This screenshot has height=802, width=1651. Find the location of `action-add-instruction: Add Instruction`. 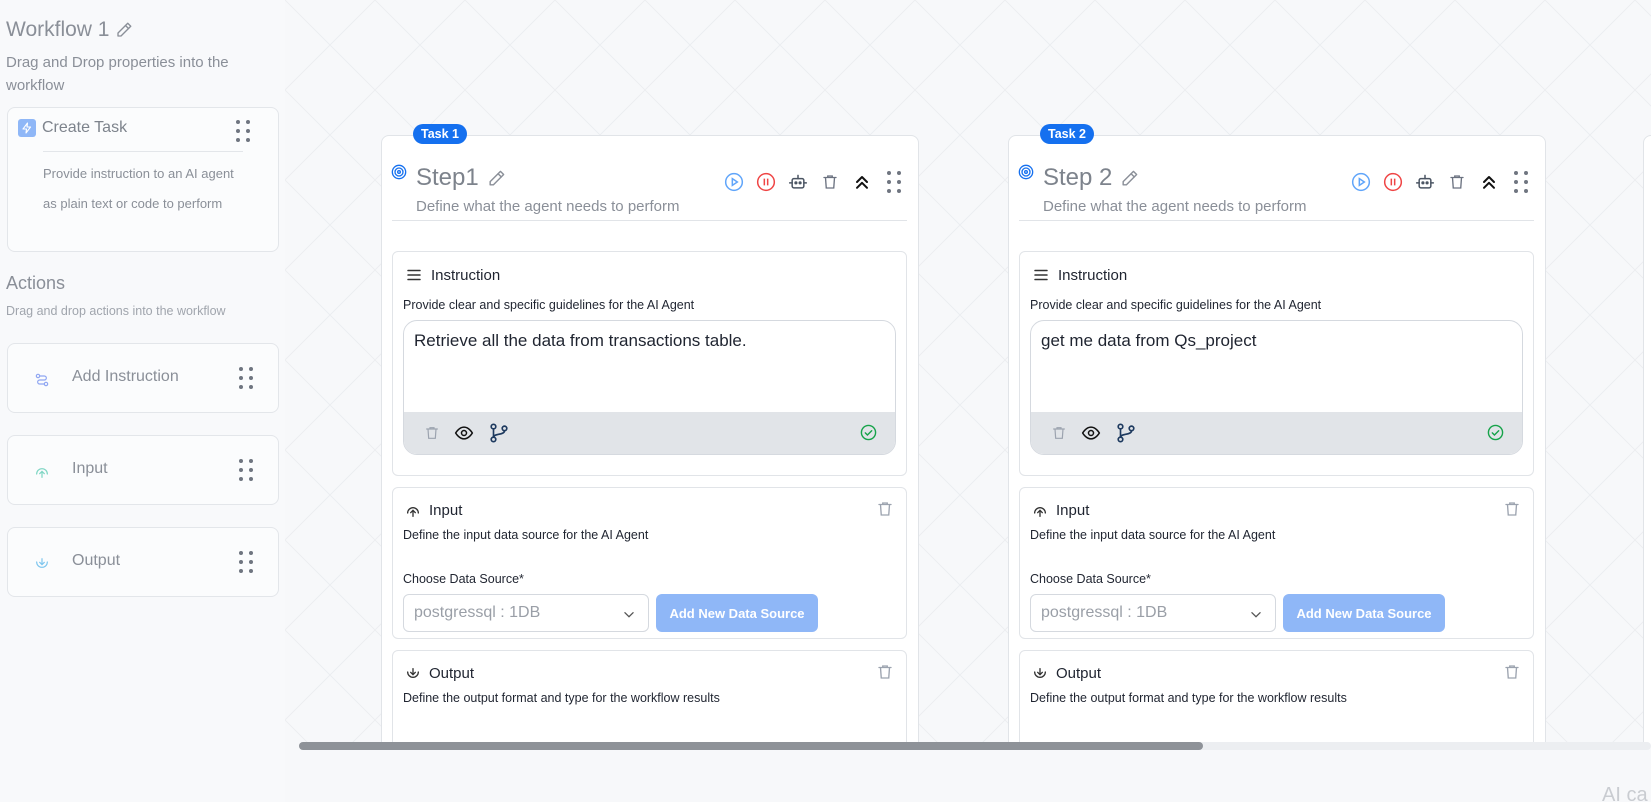

action-add-instruction: Add Instruction is located at coordinates (143, 378).